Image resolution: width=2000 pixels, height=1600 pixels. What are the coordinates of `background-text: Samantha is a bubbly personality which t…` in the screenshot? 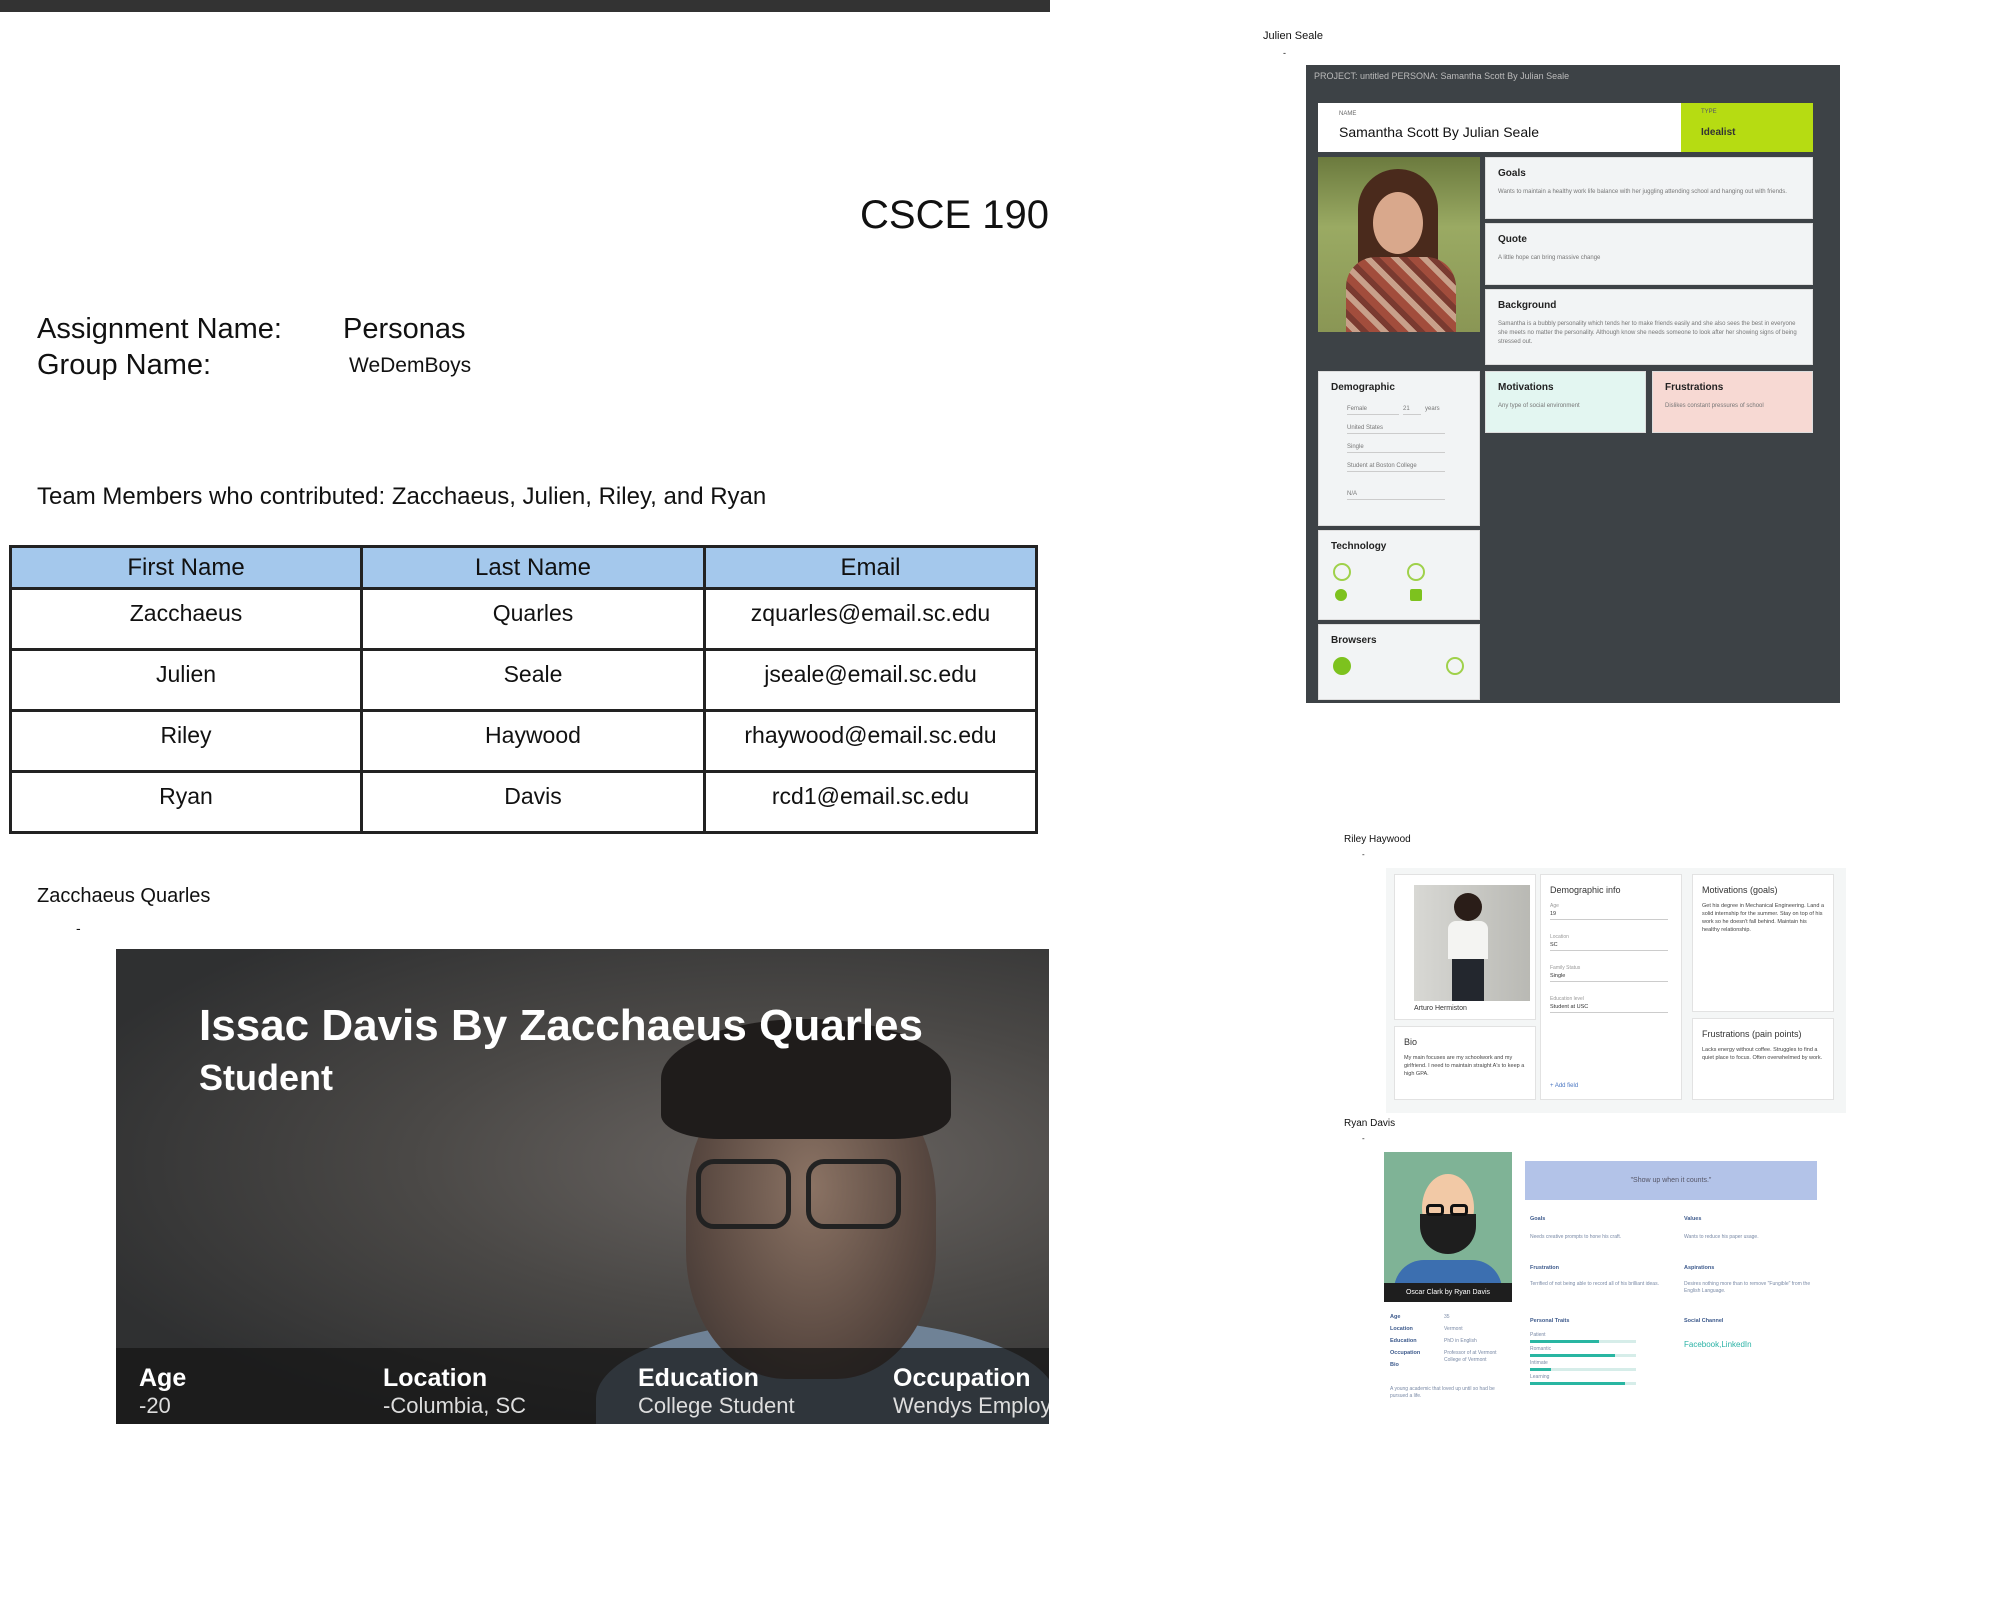 It's located at (1647, 333).